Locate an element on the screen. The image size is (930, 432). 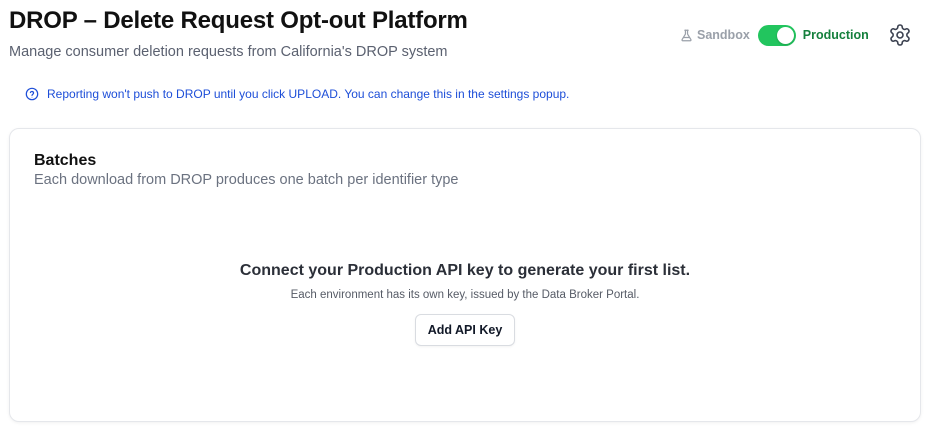
info-icon is located at coordinates (32, 94).